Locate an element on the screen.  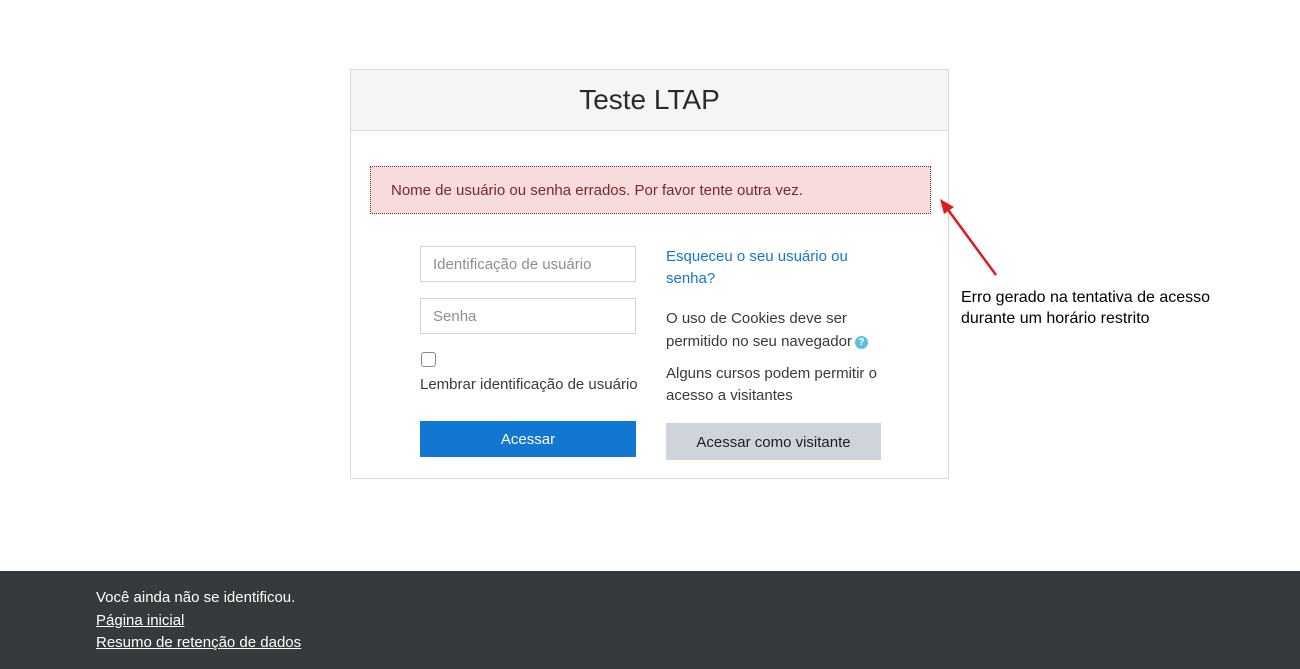
data-retention-link: Resumo de retenção de dados is located at coordinates (198, 642).